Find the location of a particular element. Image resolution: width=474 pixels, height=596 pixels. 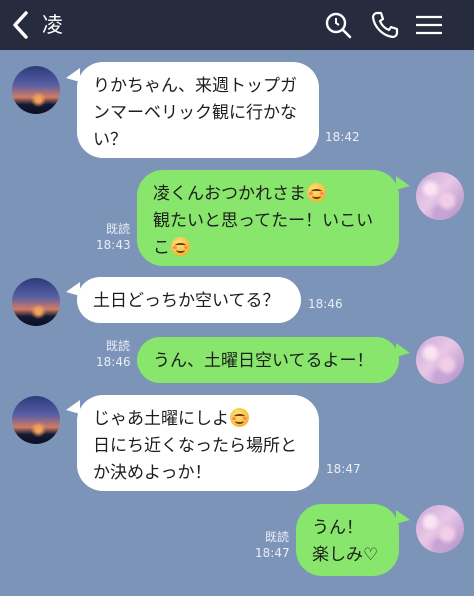

message-text: 凌くんおつかれさま is located at coordinates (229, 194).